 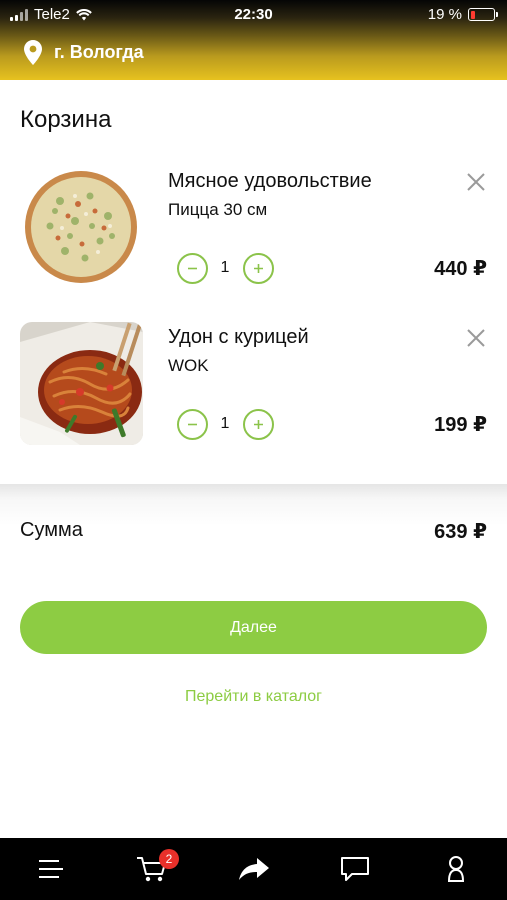 What do you see at coordinates (253, 697) in the screenshot?
I see `go-to-catalog-link: Перейти в каталог` at bounding box center [253, 697].